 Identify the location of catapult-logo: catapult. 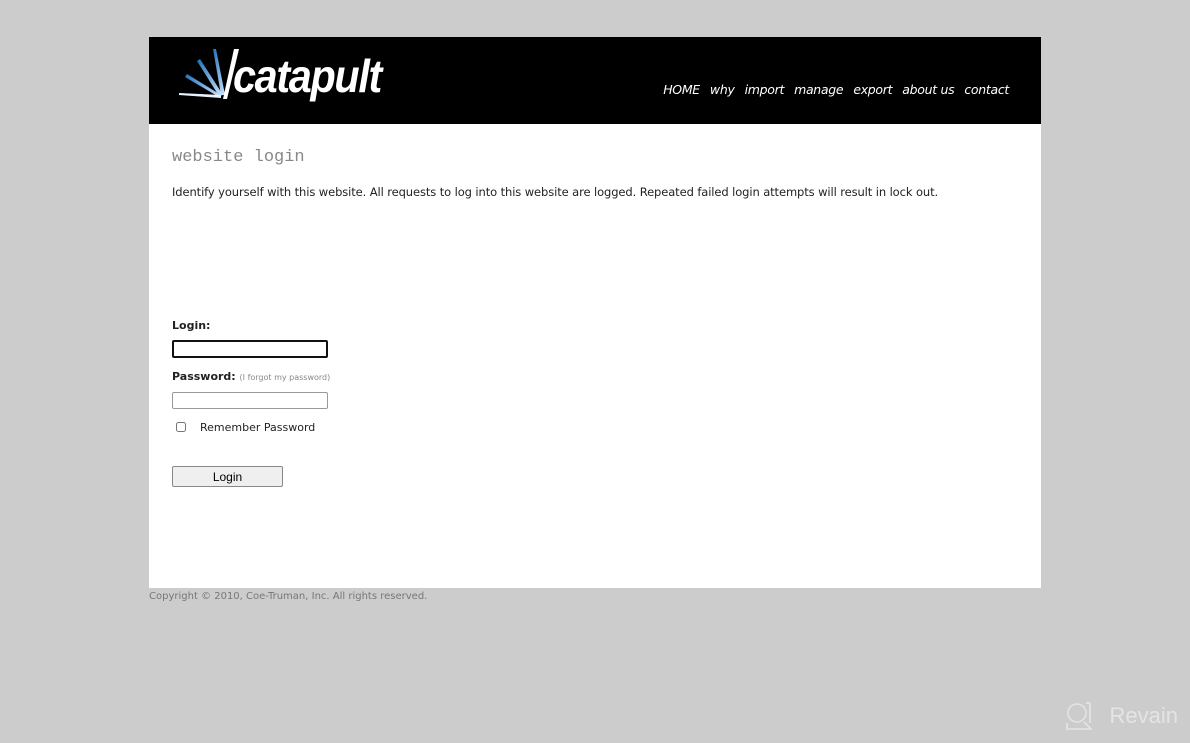
(280, 80).